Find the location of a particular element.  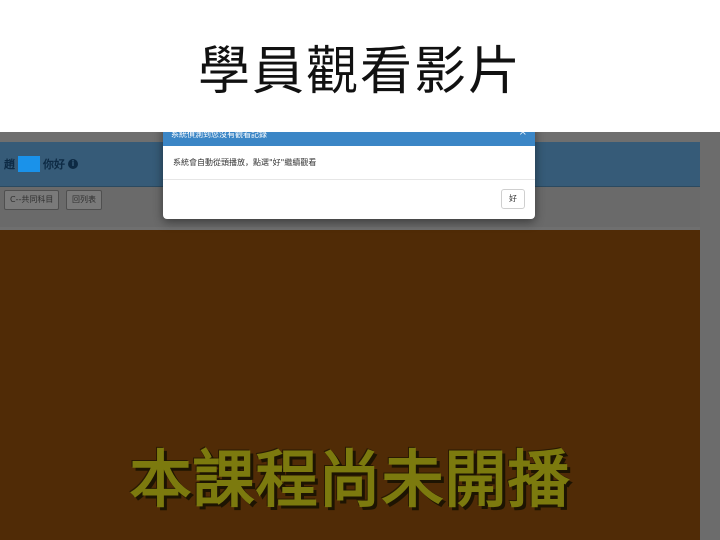

greeting-prefix: 趙 is located at coordinates (9, 164).